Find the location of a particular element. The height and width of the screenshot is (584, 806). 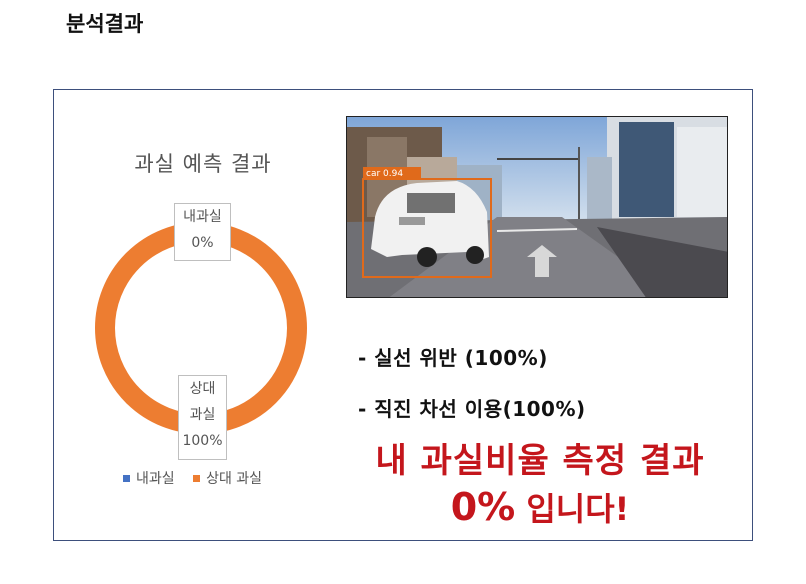

finding-1: - 실선 위반 (100%) is located at coordinates (453, 358).